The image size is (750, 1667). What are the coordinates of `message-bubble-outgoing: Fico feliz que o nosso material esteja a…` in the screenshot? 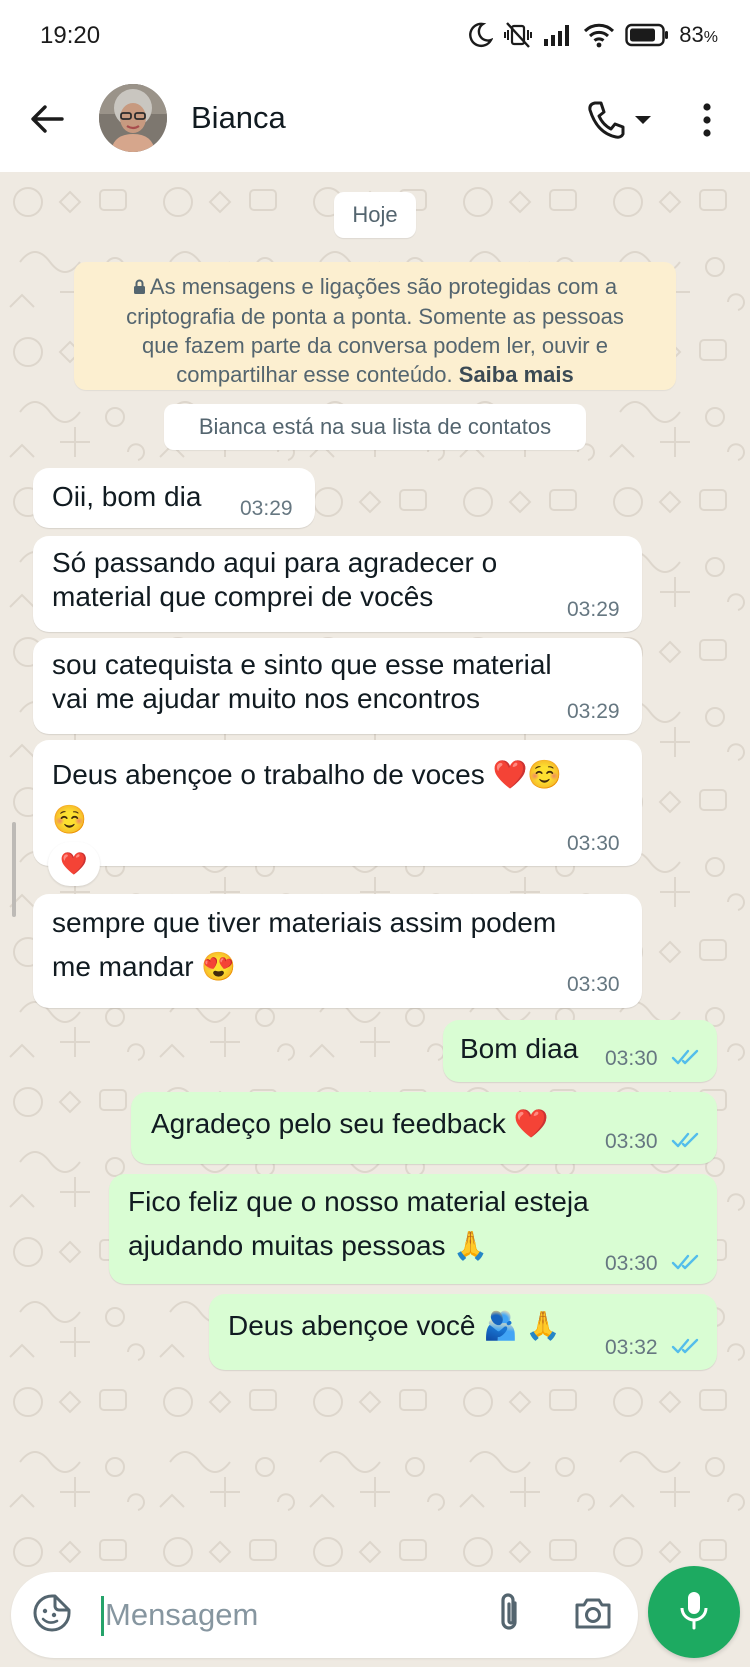 It's located at (413, 1229).